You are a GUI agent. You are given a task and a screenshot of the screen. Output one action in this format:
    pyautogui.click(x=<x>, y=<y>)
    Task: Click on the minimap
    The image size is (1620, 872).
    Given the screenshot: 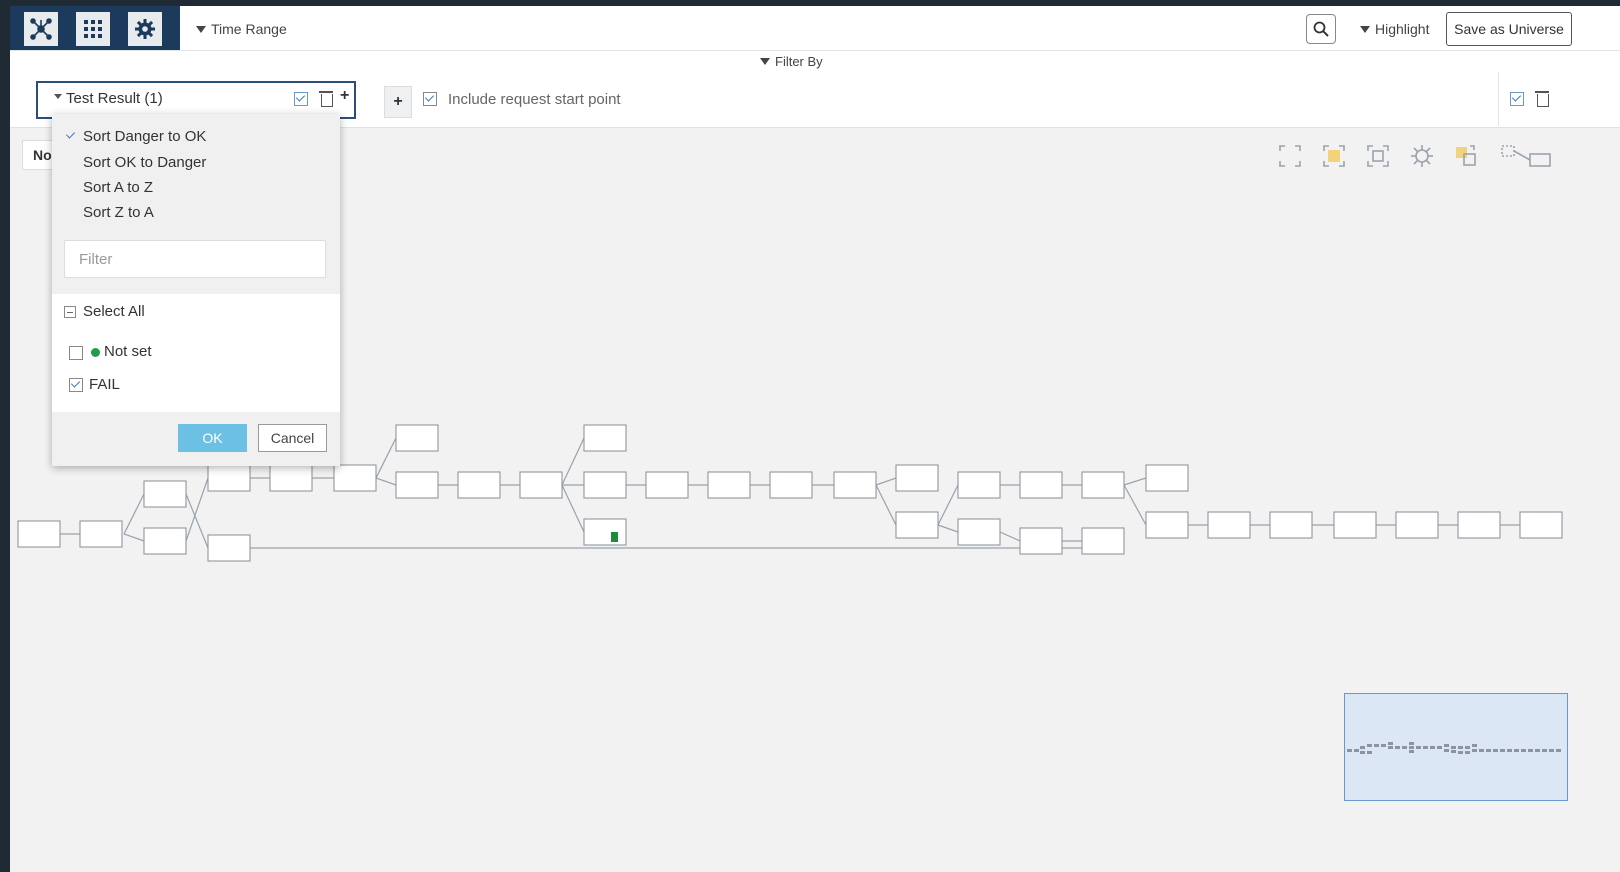 What is the action you would take?
    pyautogui.click(x=1456, y=747)
    